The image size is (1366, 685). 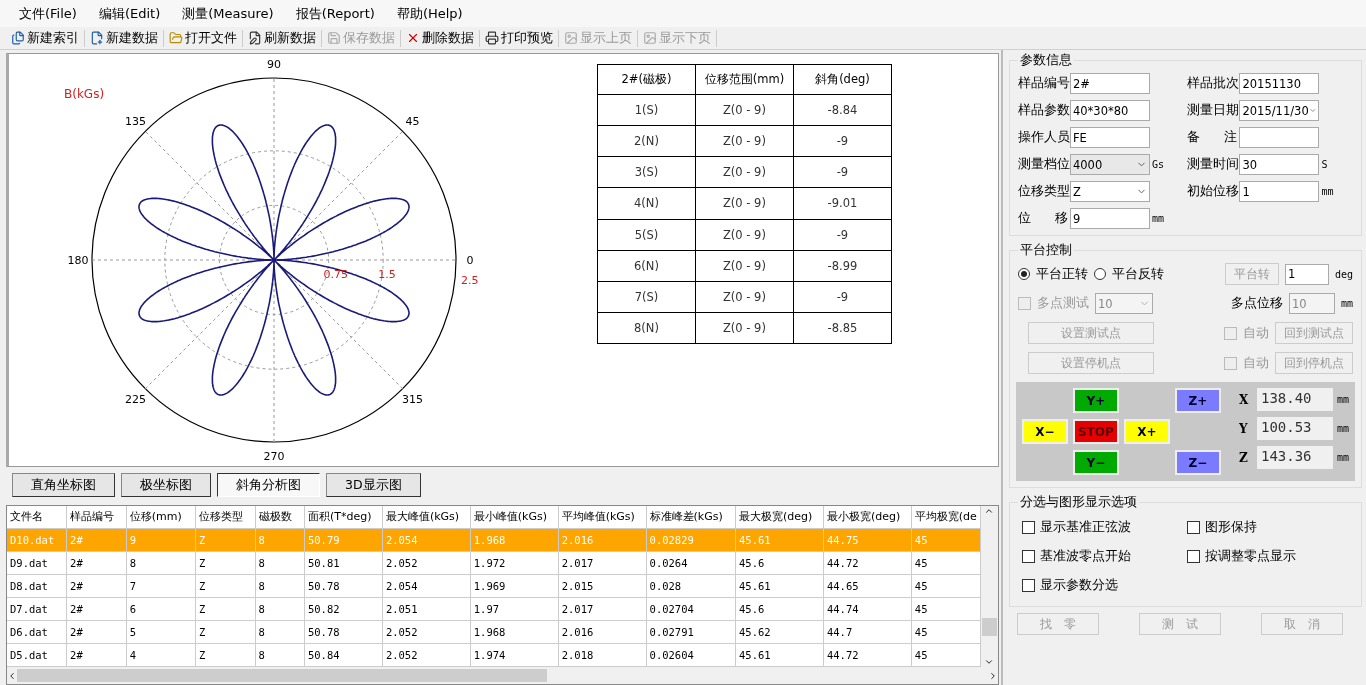 I want to click on view-tab: 直角坐标图, so click(x=63, y=485).